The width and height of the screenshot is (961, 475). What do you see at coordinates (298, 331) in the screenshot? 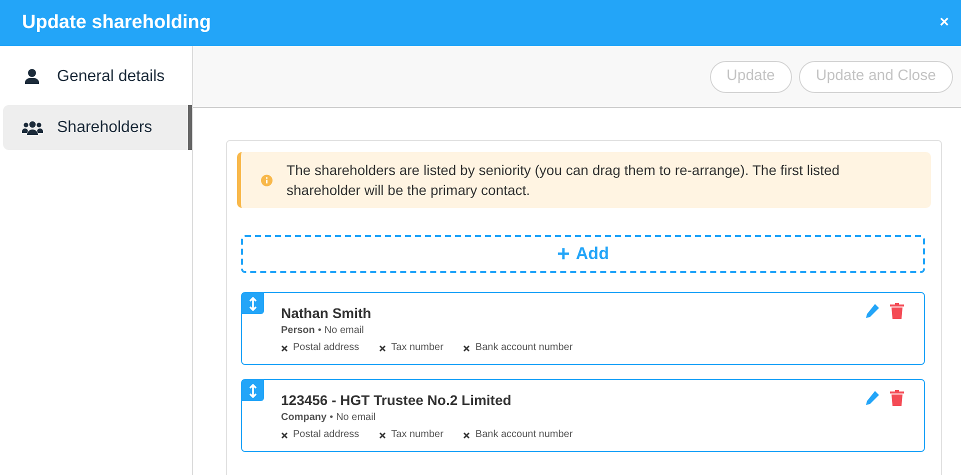
I see `shareholder-type: Person` at bounding box center [298, 331].